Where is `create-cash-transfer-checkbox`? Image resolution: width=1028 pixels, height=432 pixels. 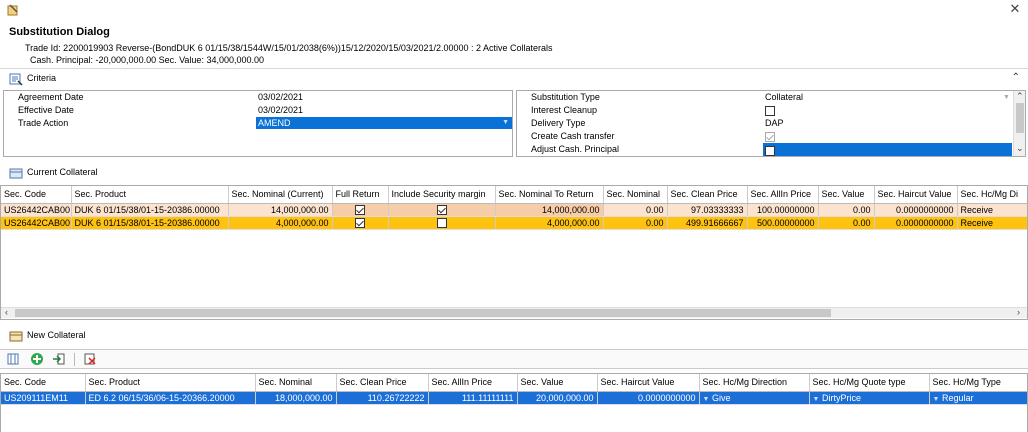
create-cash-transfer-checkbox is located at coordinates (770, 136).